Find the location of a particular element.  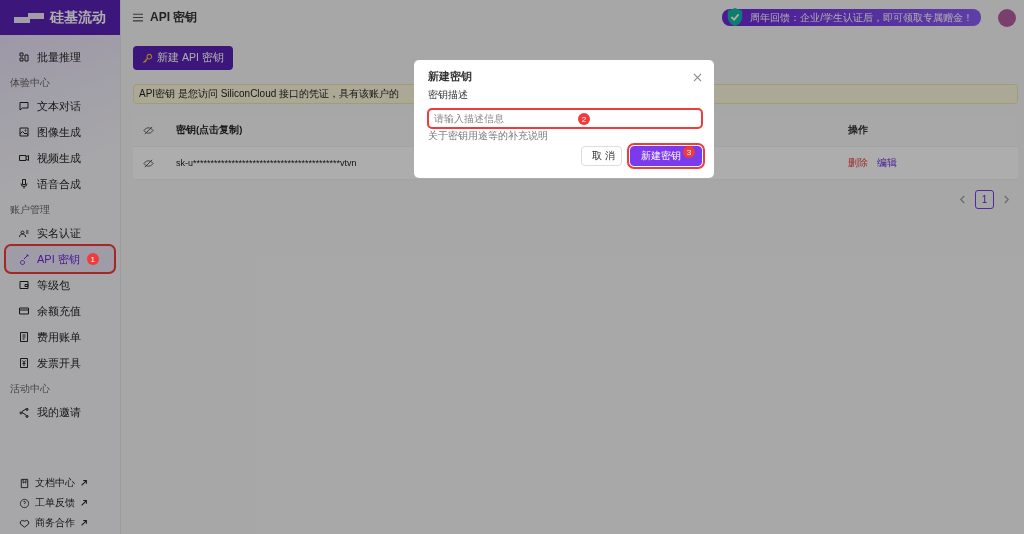

key-cell: sk-u******************************************vtvn is located at coordinates (266, 163).